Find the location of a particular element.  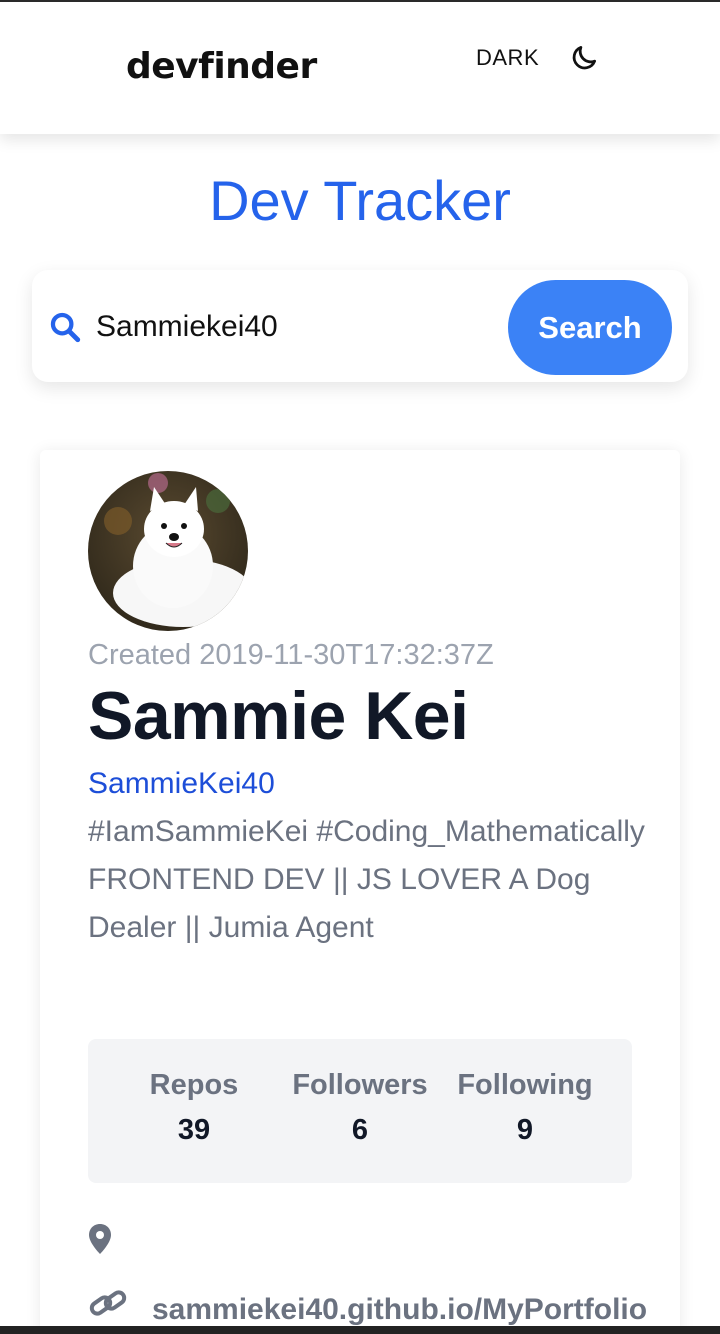

stat-value: 39 is located at coordinates (194, 1130).